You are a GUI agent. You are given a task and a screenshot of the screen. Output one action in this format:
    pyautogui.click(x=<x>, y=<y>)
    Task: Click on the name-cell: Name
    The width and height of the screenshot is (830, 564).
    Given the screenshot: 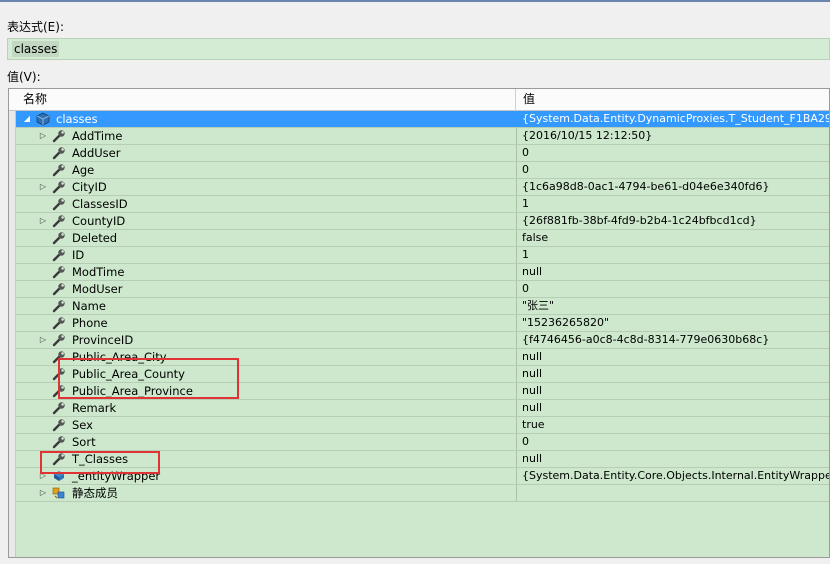 What is the action you would take?
    pyautogui.click(x=266, y=306)
    